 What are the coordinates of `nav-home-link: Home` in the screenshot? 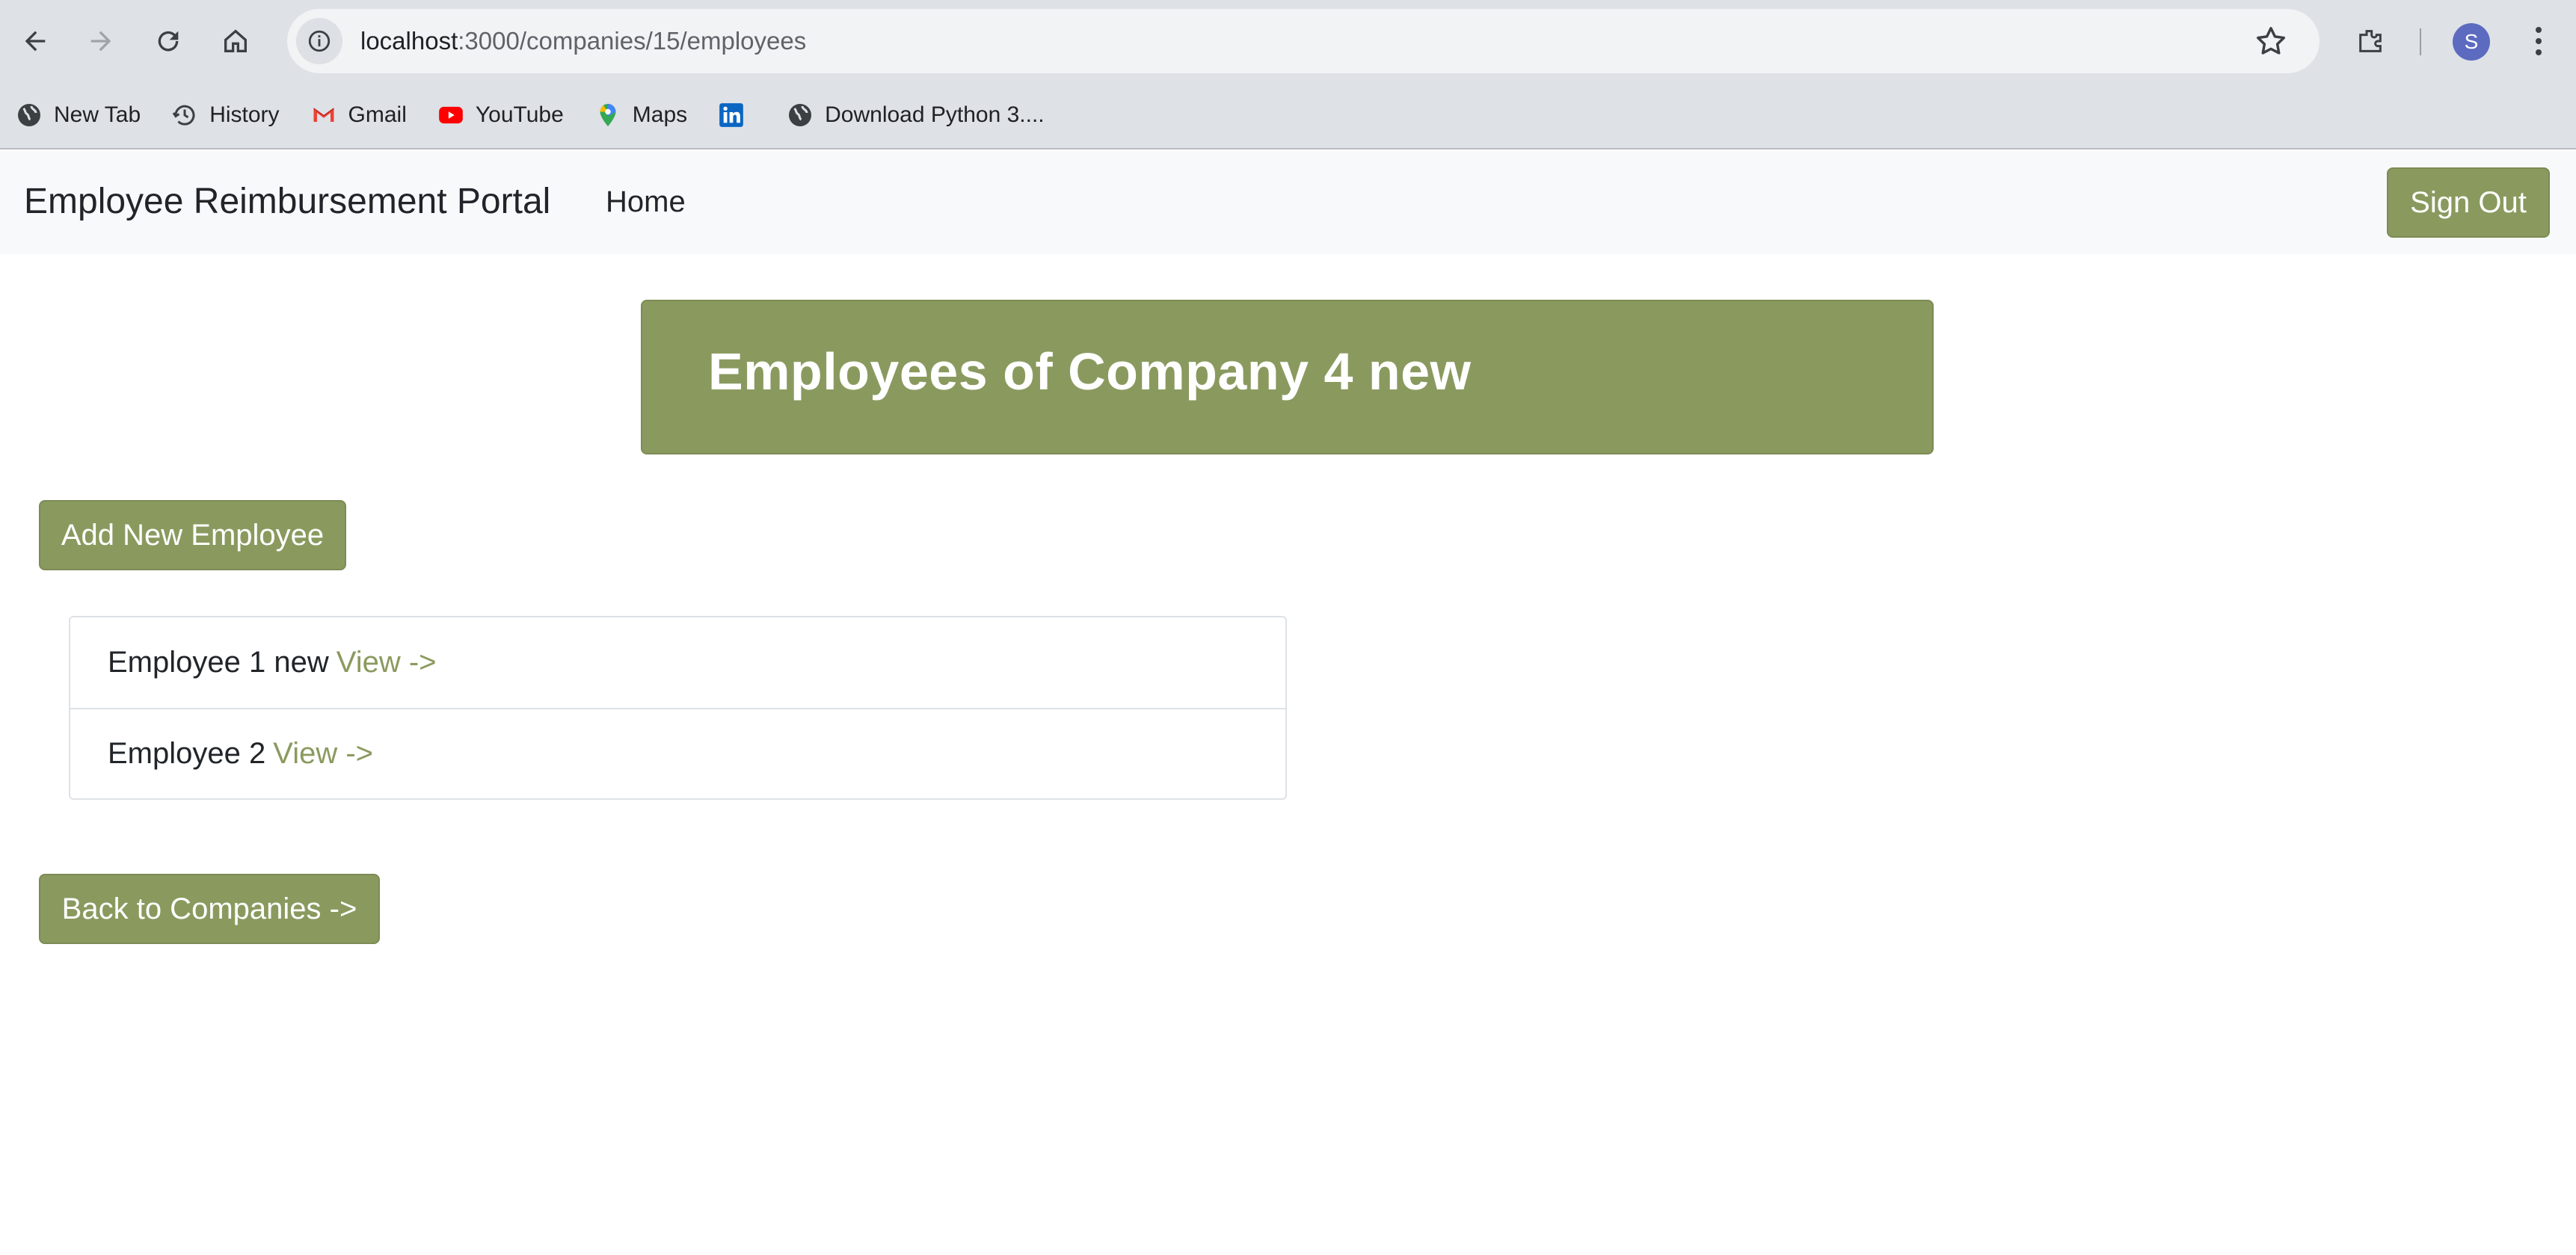 It's located at (646, 202).